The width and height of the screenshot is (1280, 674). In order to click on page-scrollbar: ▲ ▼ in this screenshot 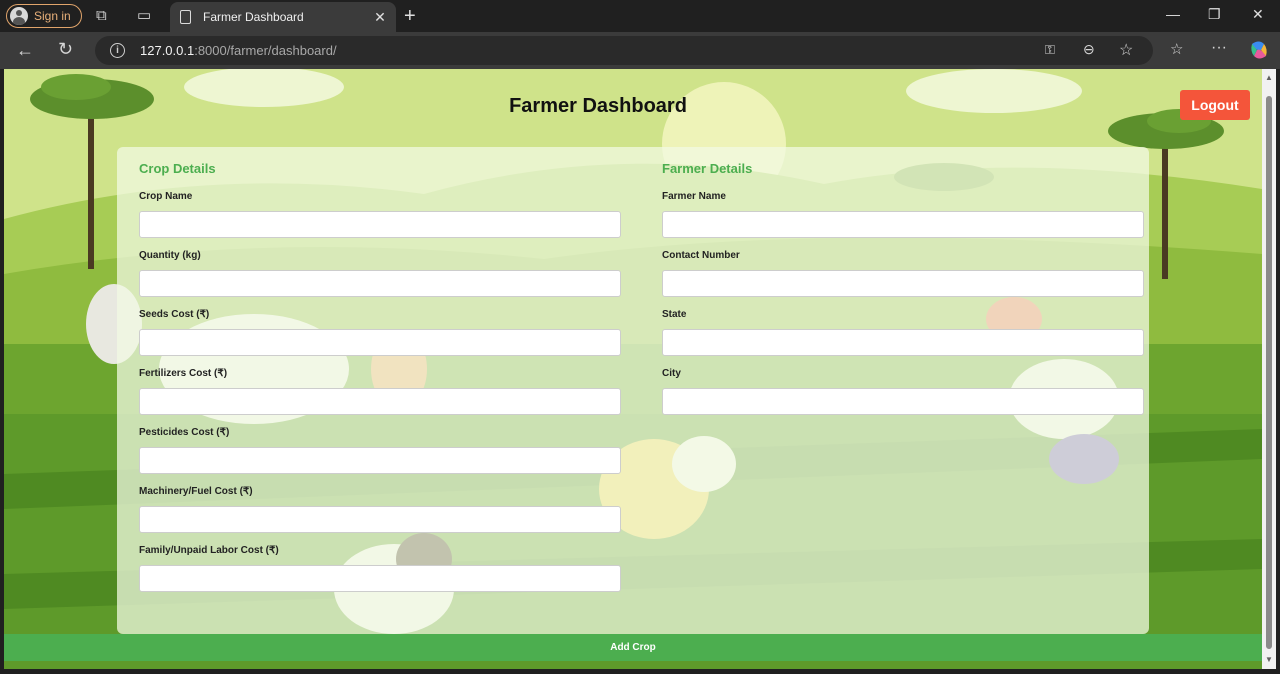, I will do `click(1269, 369)`.